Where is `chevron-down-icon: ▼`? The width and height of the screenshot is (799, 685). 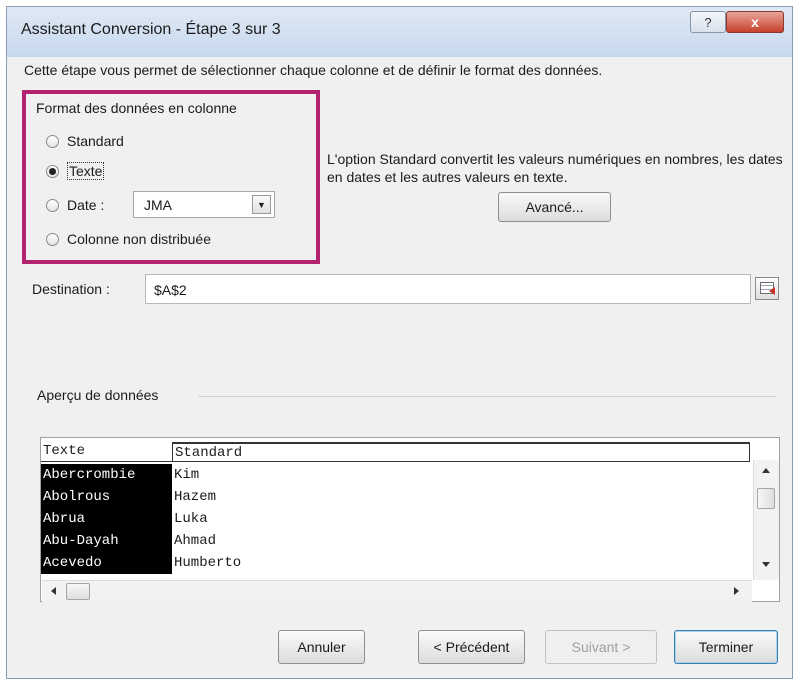
chevron-down-icon: ▼ is located at coordinates (261, 204).